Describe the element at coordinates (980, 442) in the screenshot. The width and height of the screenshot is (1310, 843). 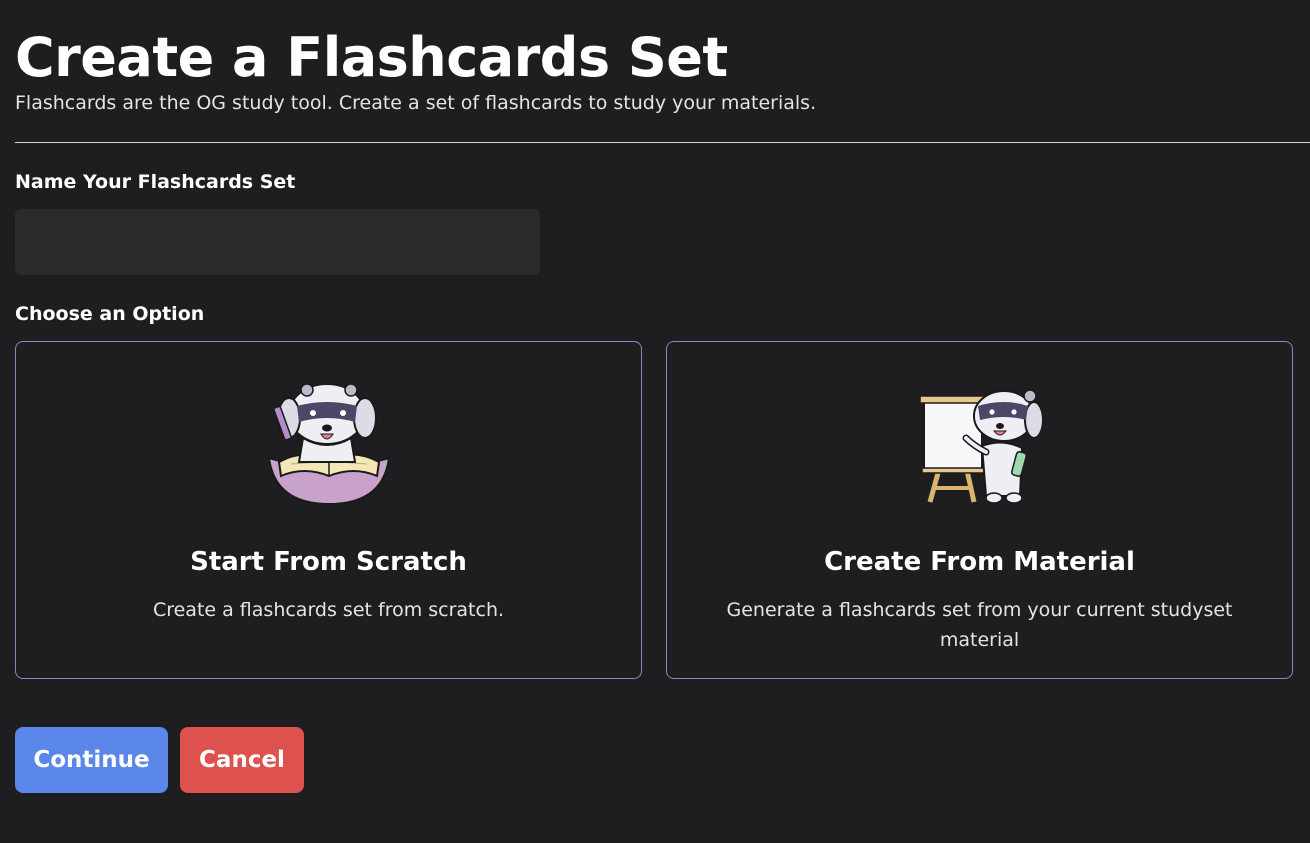
I see `mascot-presenting-whiteboard-icon` at that location.